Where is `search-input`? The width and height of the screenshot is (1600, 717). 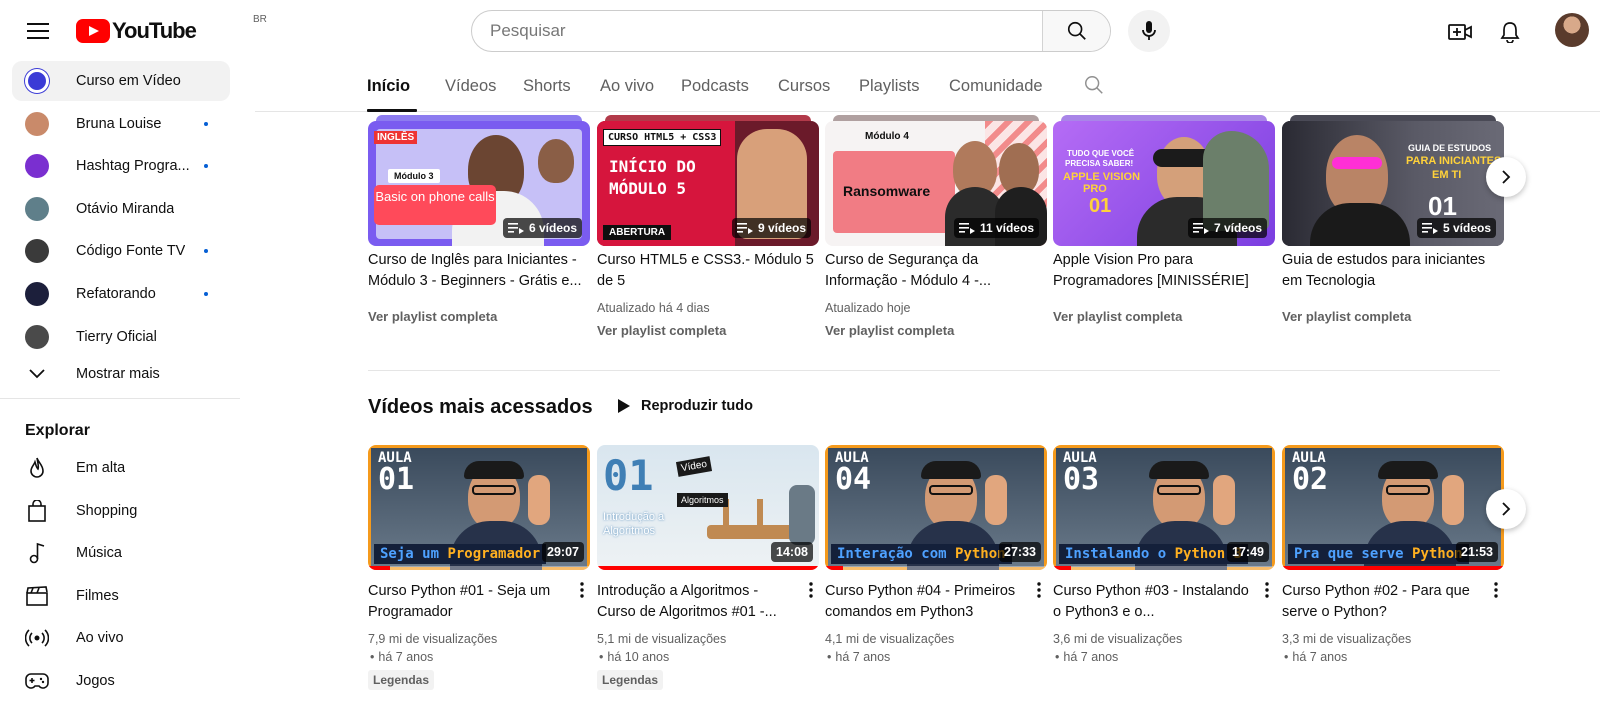
search-input is located at coordinates (757, 31).